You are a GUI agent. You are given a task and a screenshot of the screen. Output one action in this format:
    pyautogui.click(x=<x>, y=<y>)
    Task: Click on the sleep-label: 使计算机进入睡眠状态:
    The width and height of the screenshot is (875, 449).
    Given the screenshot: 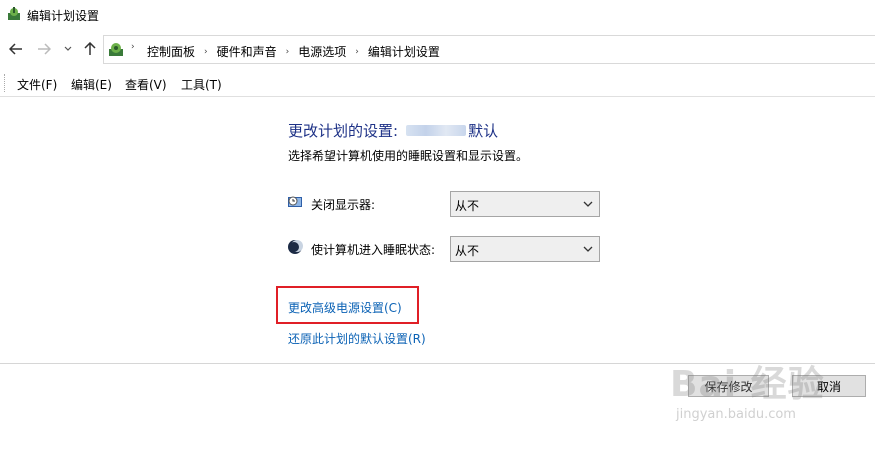 What is the action you would take?
    pyautogui.click(x=373, y=250)
    